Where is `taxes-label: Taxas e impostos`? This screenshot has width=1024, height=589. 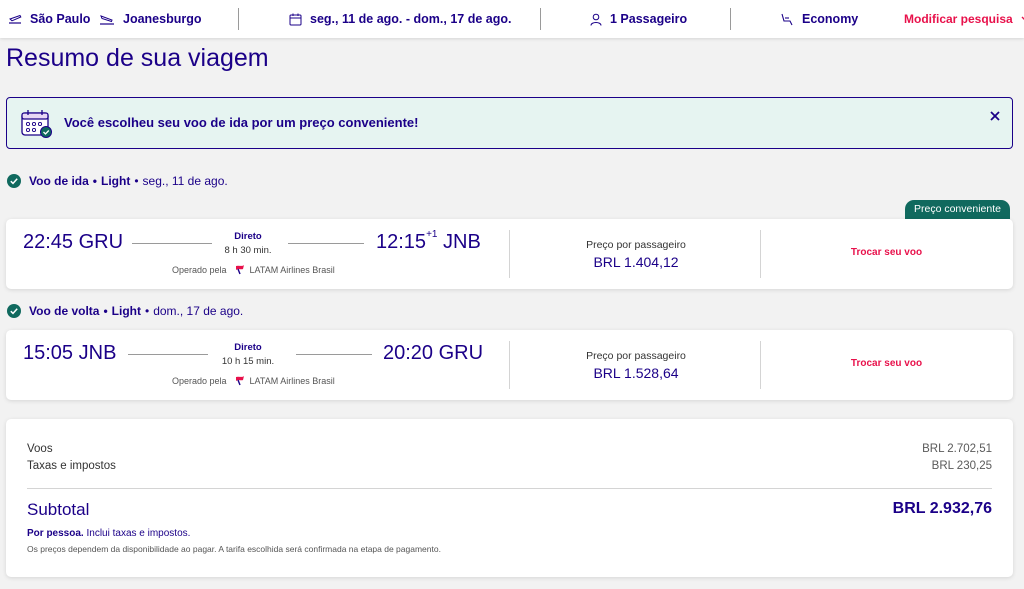
taxes-label: Taxas e impostos is located at coordinates (71, 466).